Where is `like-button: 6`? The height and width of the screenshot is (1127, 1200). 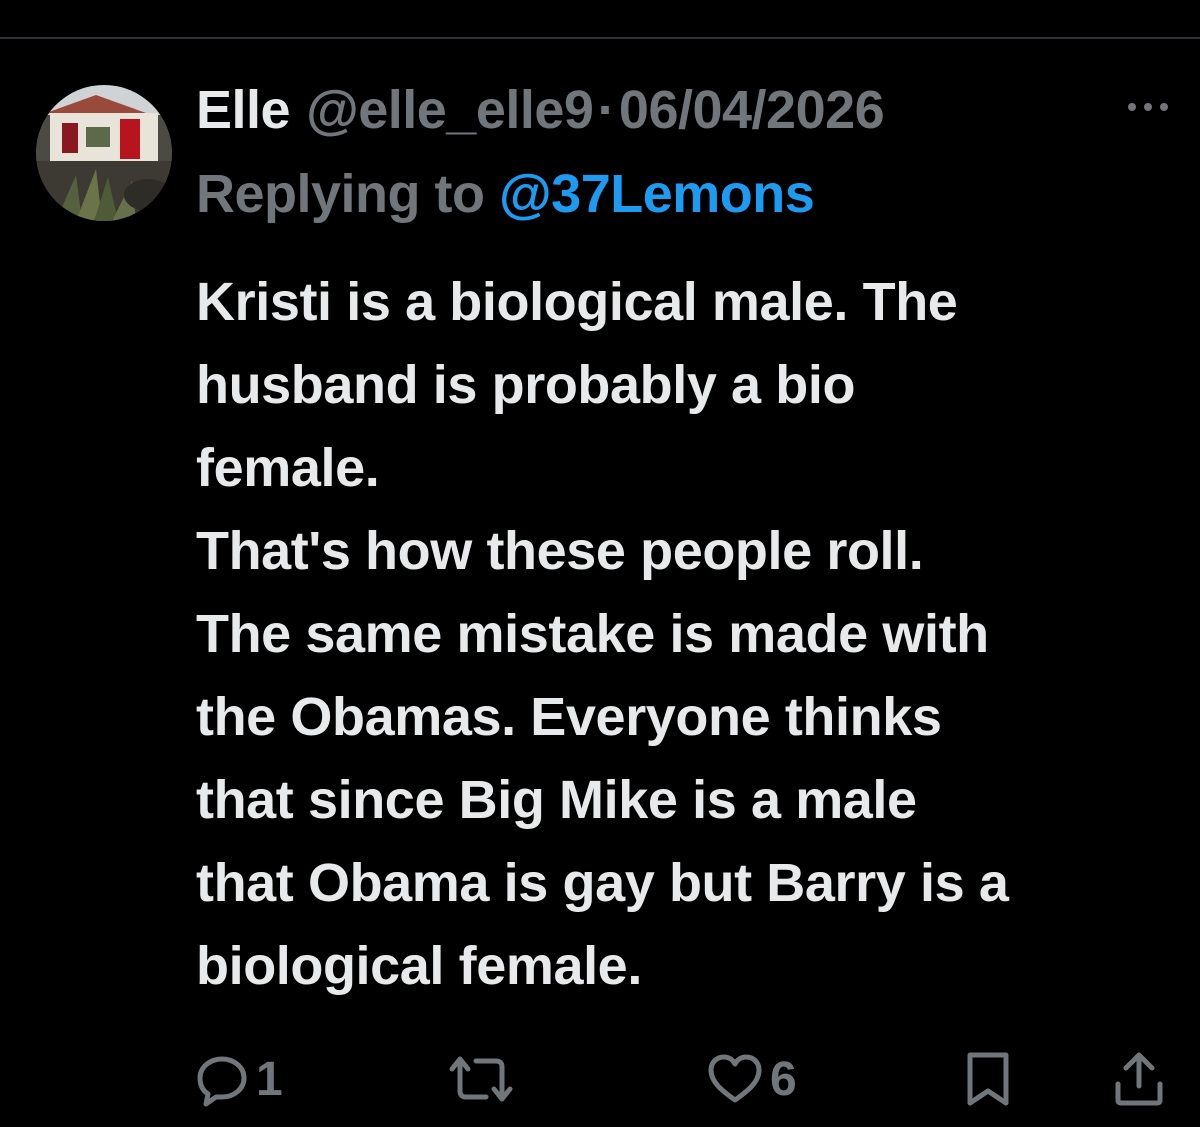 like-button: 6 is located at coordinates (751, 1079).